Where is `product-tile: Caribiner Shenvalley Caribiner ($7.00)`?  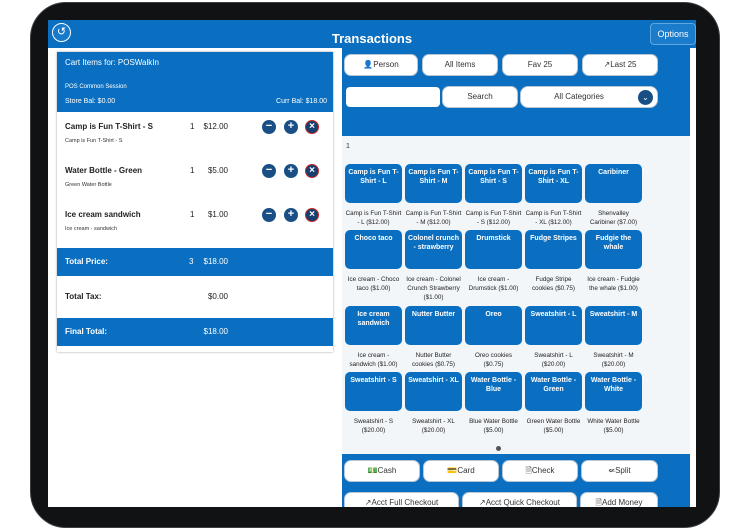
product-tile: Caribiner Shenvalley Caribiner ($7.00) is located at coordinates (613, 195).